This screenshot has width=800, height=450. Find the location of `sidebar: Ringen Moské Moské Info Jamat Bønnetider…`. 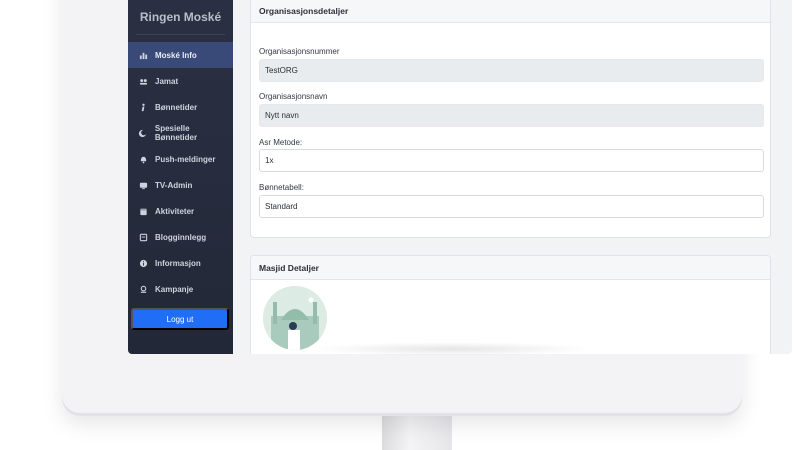

sidebar: Ringen Moské Moské Info Jamat Bønnetider… is located at coordinates (180, 177).